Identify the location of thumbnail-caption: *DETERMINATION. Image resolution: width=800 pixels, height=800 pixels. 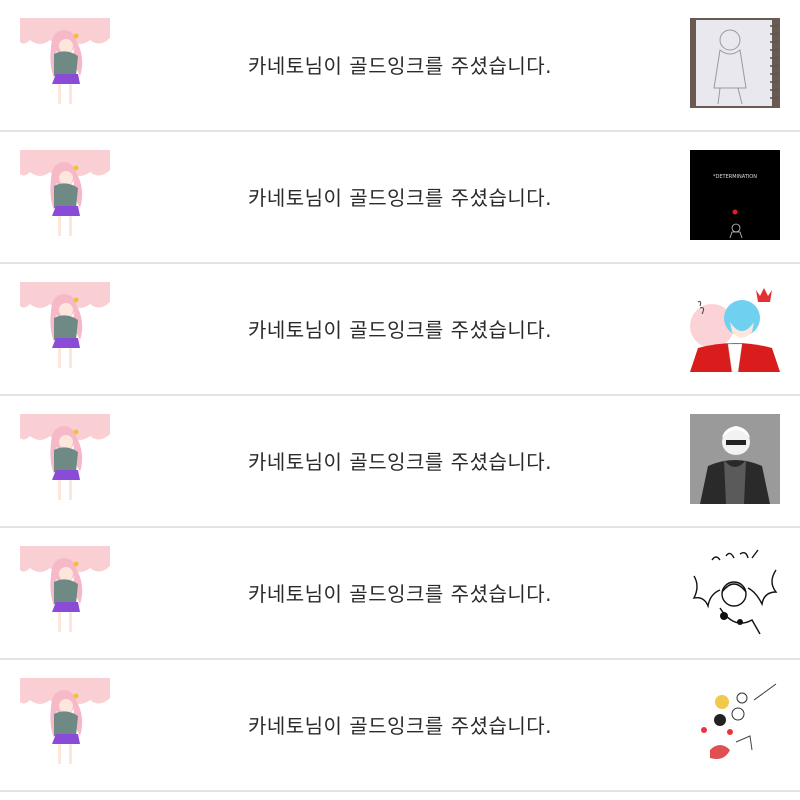
(735, 177).